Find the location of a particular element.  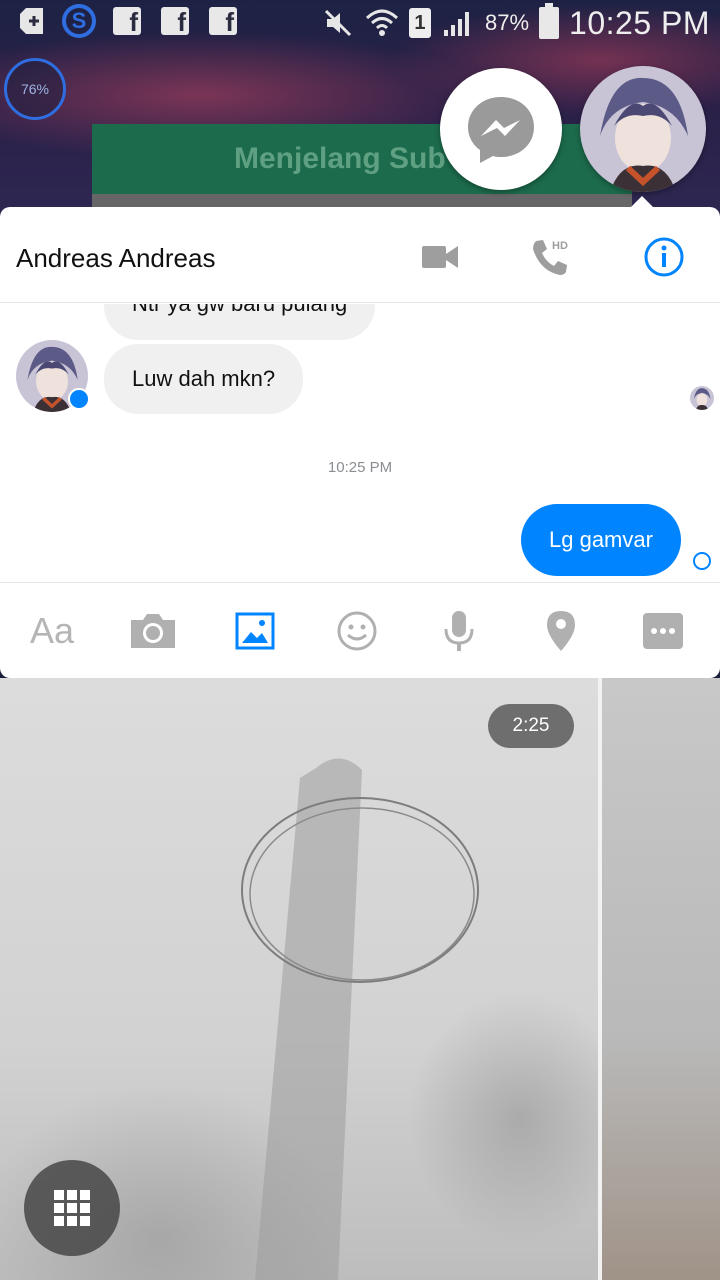

contact-chat-head is located at coordinates (643, 129).